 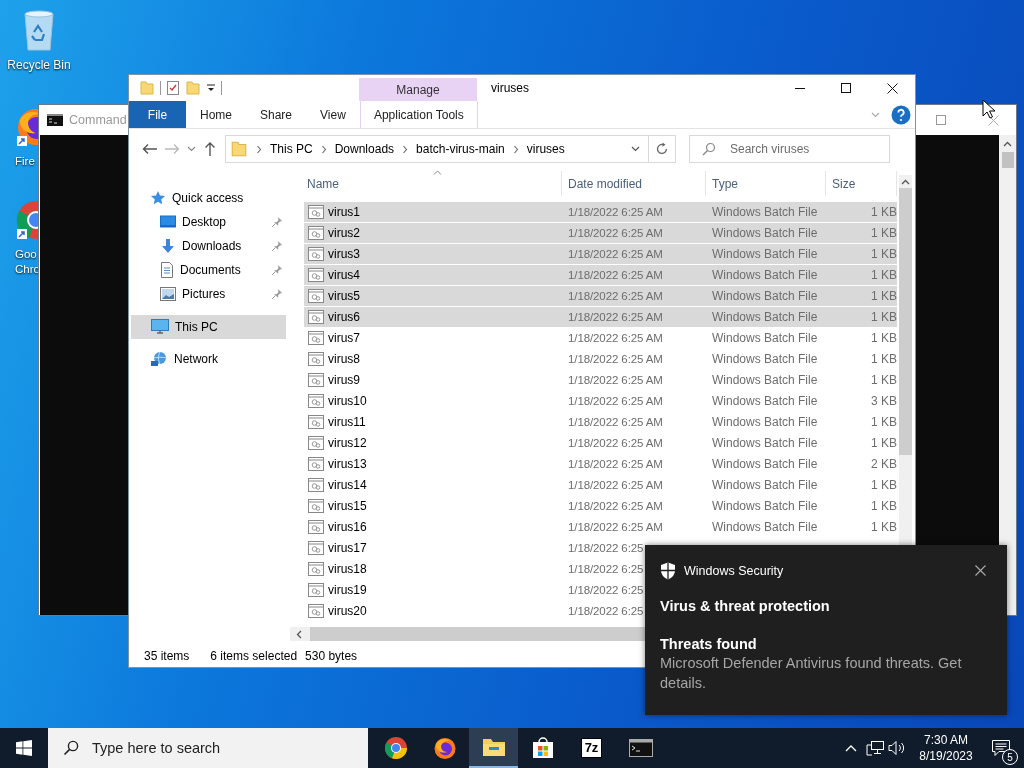 What do you see at coordinates (600, 359) in the screenshot?
I see `file-row: virus8 1/18/2022 6:25 AM Windows Batch File 1 KB` at bounding box center [600, 359].